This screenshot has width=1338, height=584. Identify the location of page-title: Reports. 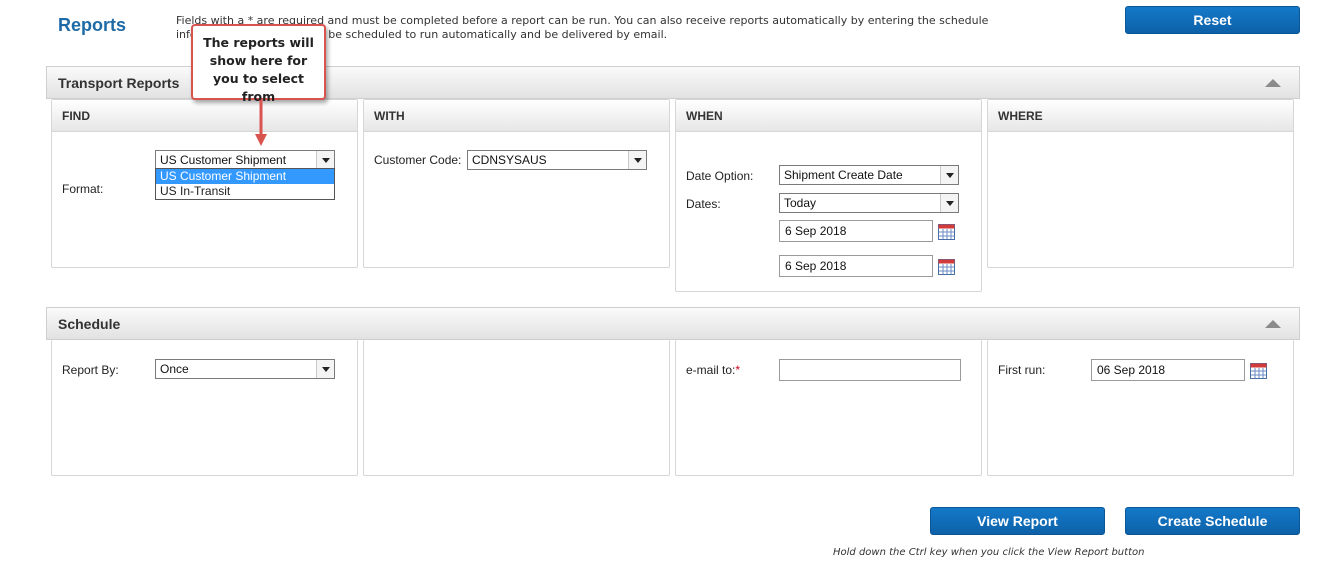
(92, 25).